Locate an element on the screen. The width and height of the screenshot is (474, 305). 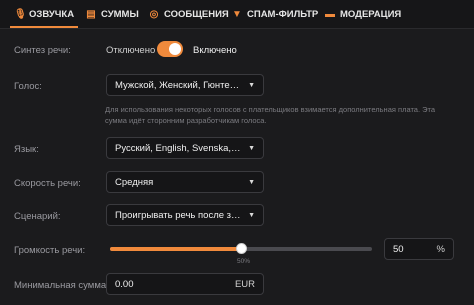
volume-slider is located at coordinates (241, 248).